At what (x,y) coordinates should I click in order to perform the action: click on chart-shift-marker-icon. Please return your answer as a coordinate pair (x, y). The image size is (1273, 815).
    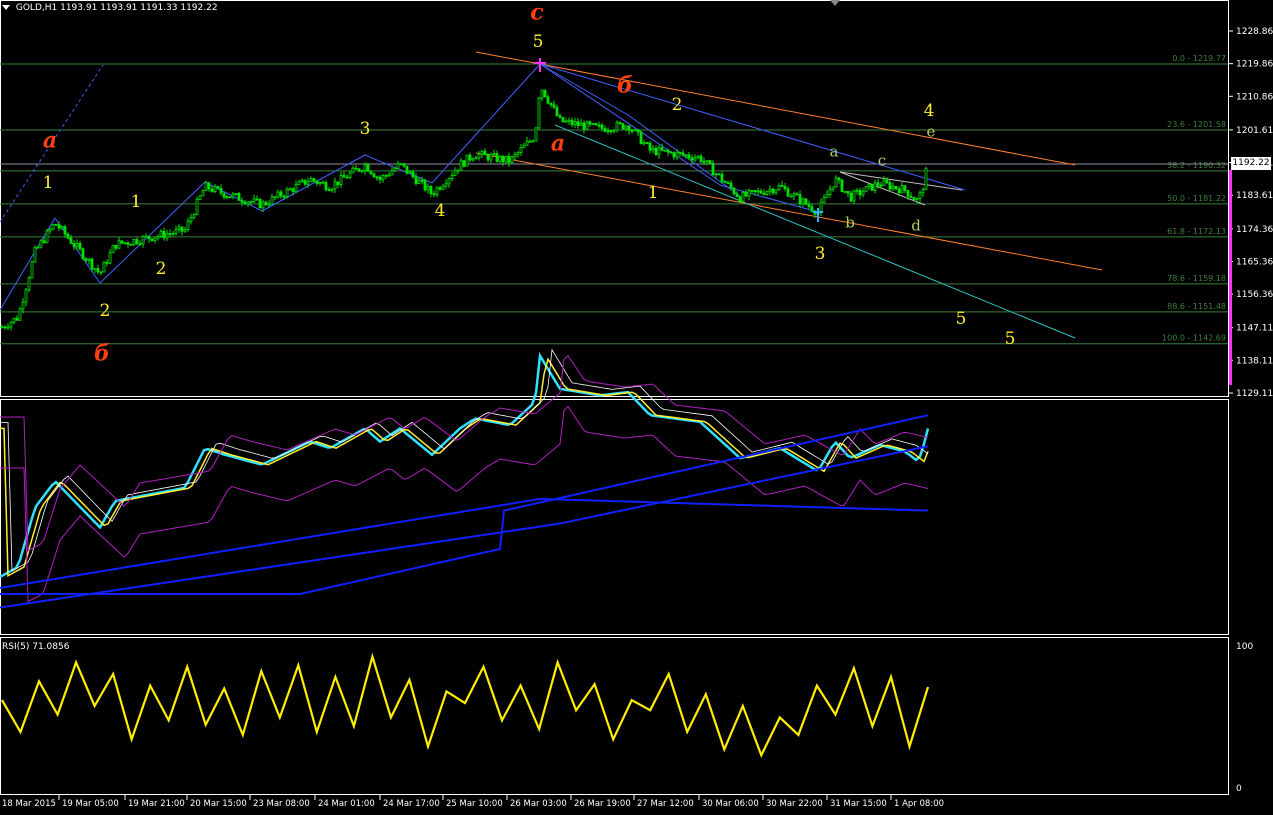
    Looking at the image, I should click on (835, 3).